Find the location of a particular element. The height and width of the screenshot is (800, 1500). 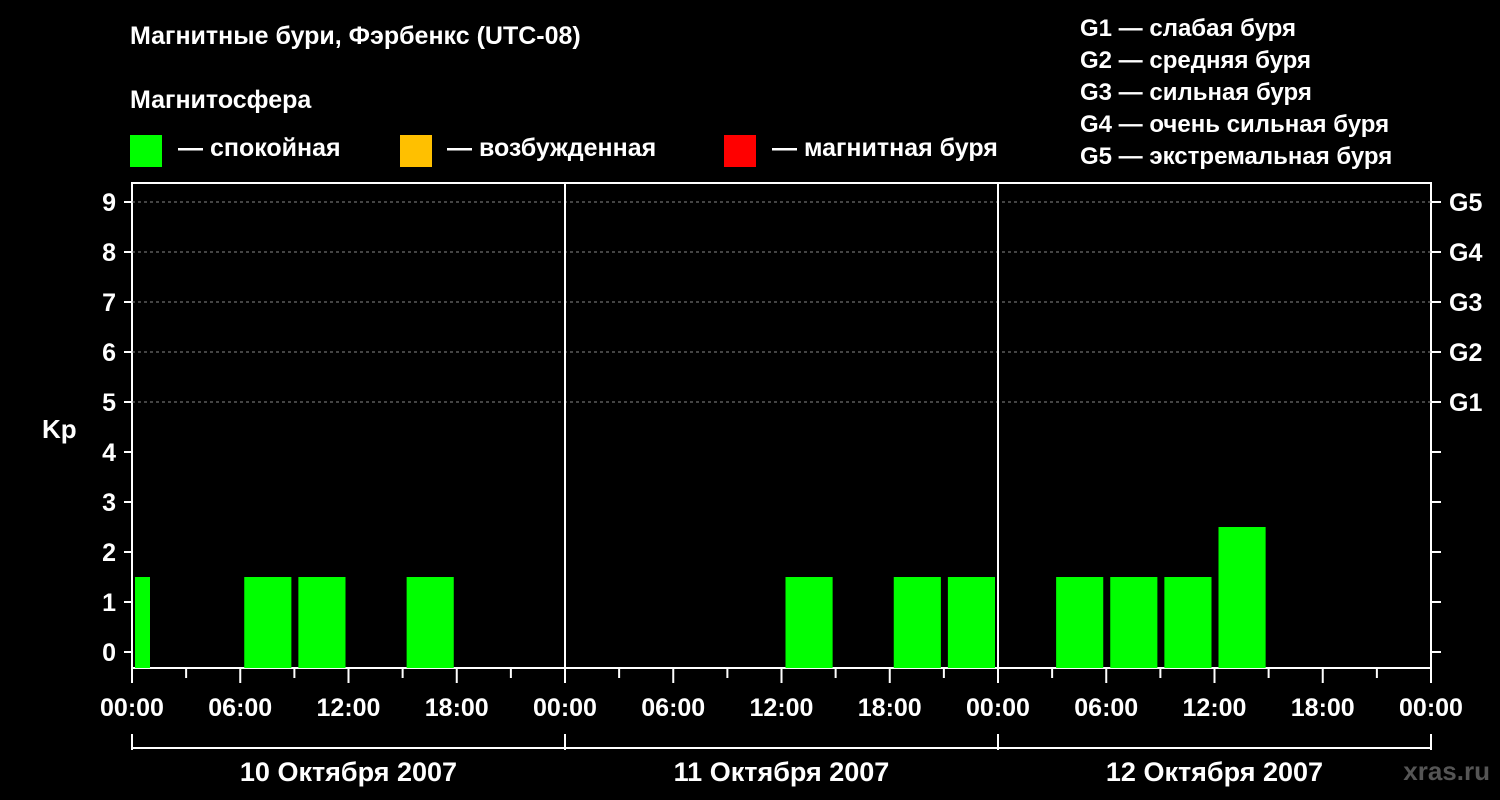

watermark: xras.ru is located at coordinates (1446, 771).